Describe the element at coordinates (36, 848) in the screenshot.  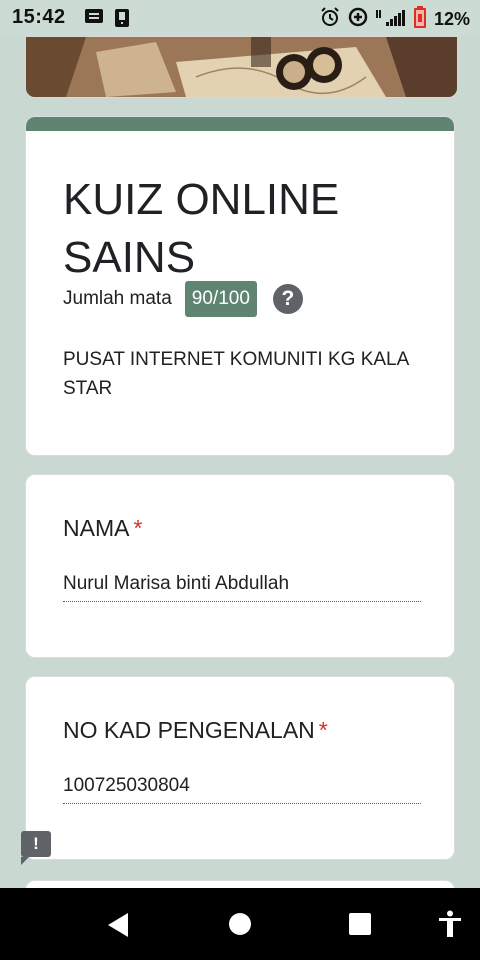
I see `report-feedback-icon: !` at that location.